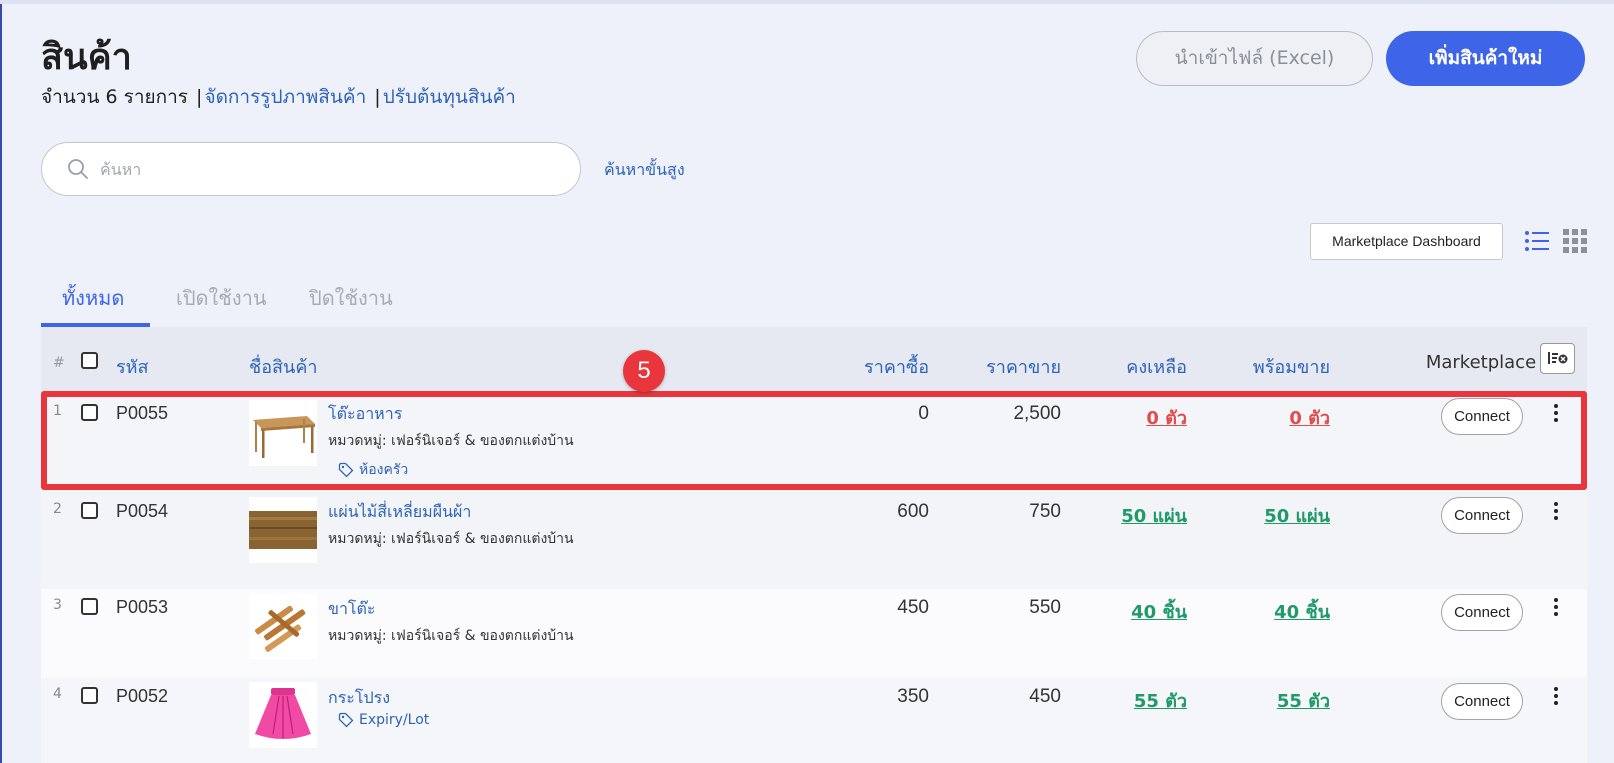 The image size is (1614, 763). I want to click on product-name-link: กระโปรง, so click(359, 698).